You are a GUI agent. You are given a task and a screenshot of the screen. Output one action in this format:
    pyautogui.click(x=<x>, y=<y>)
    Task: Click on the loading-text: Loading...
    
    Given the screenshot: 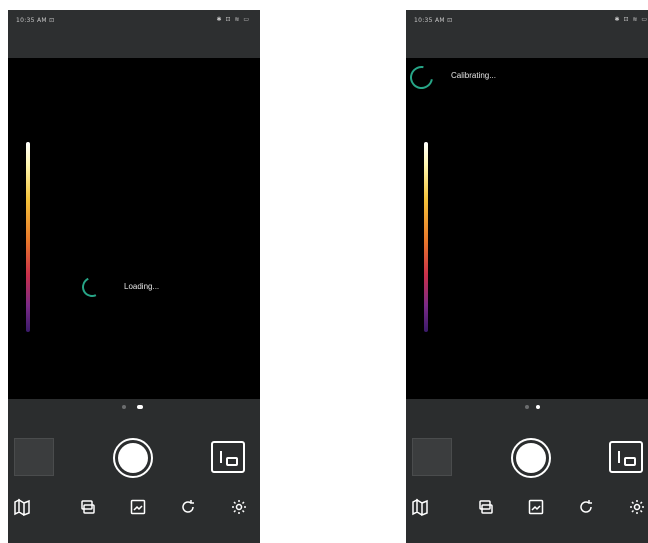 What is the action you would take?
    pyautogui.click(x=142, y=286)
    